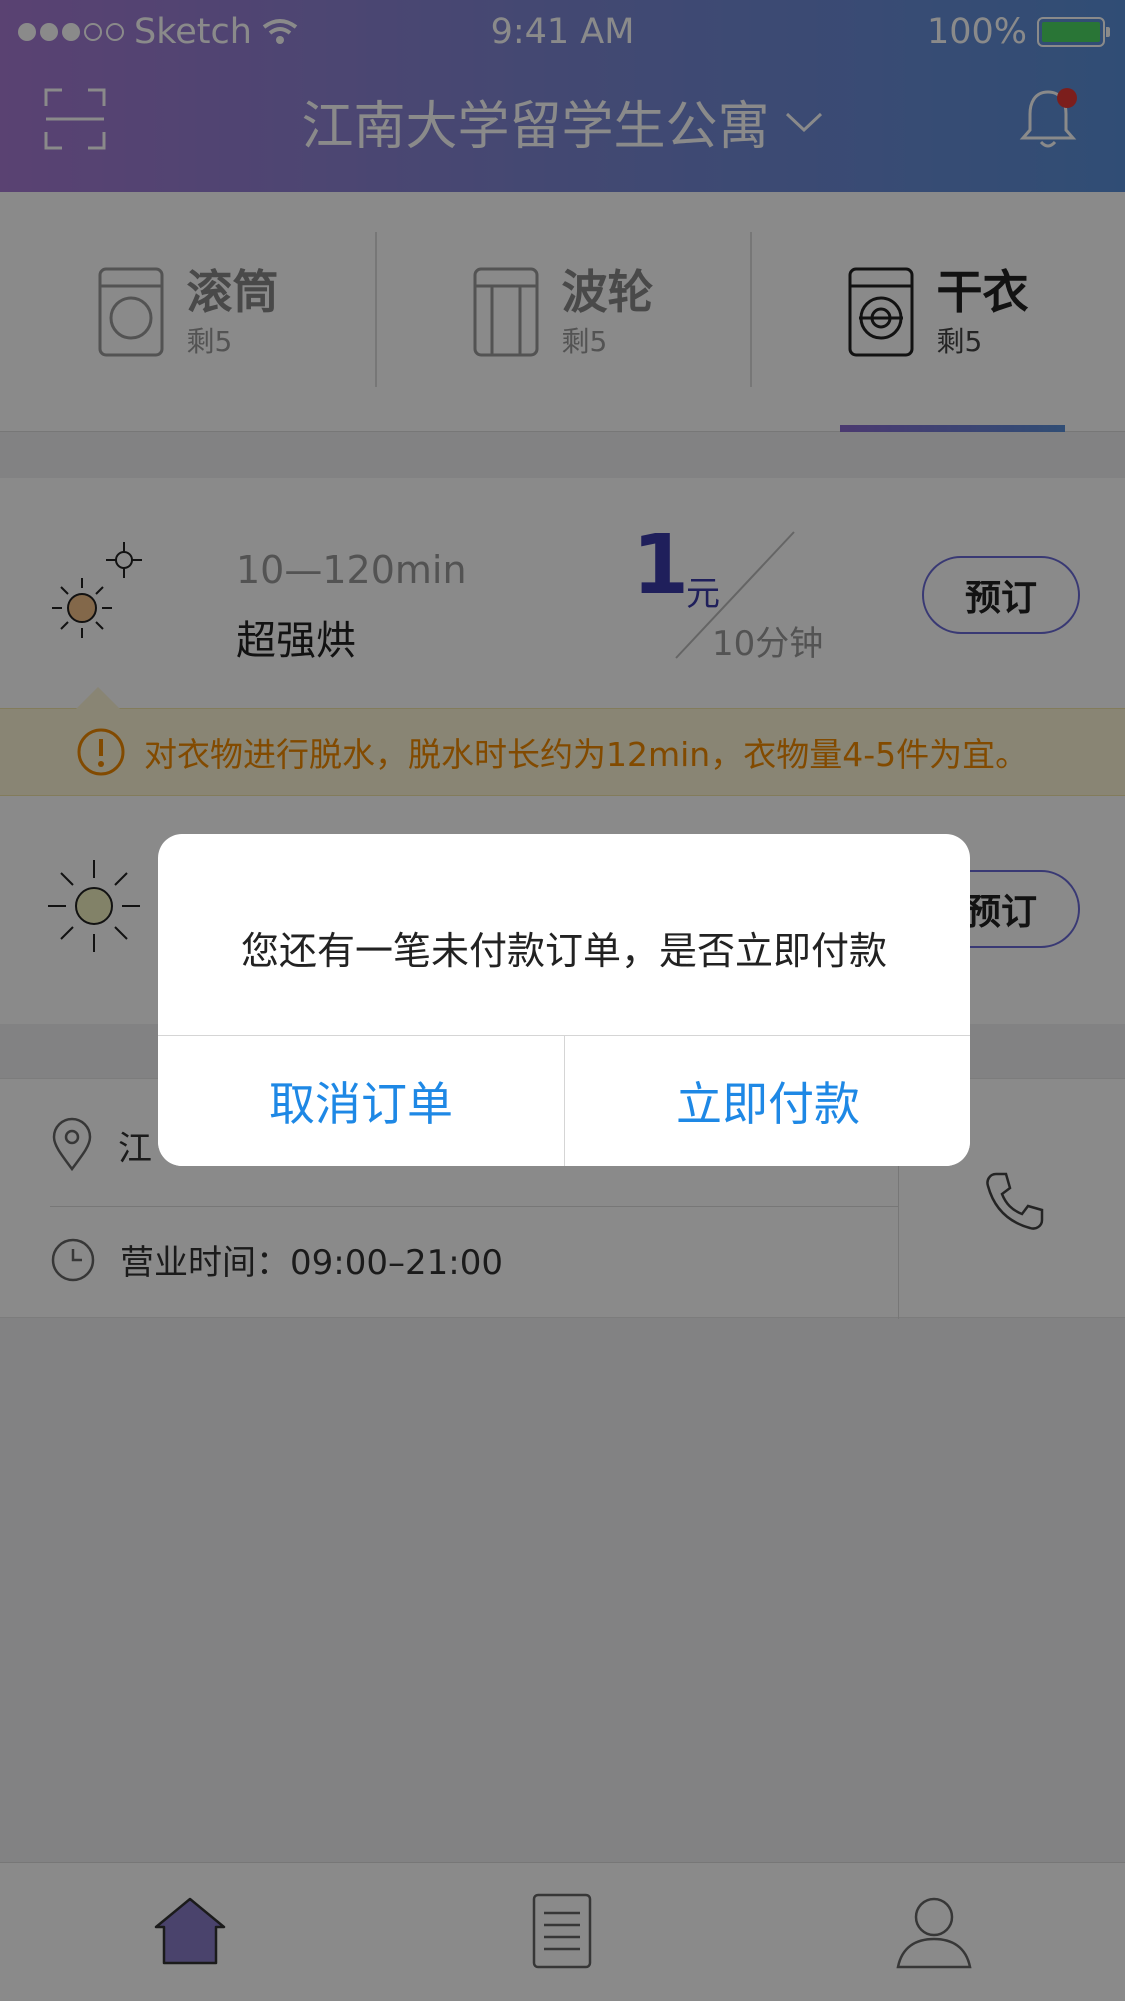  I want to click on cancel-order-button: 取消订单, so click(361, 1101).